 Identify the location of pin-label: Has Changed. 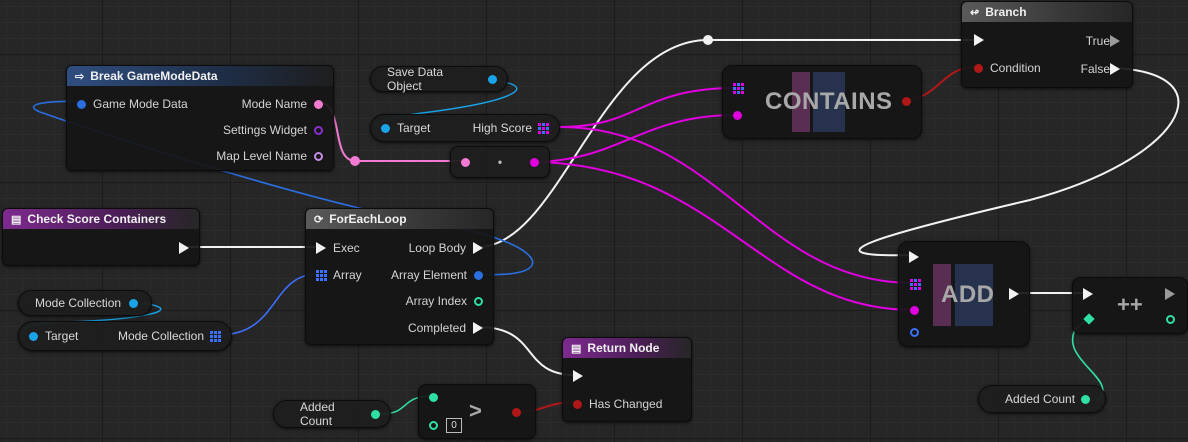
(626, 404).